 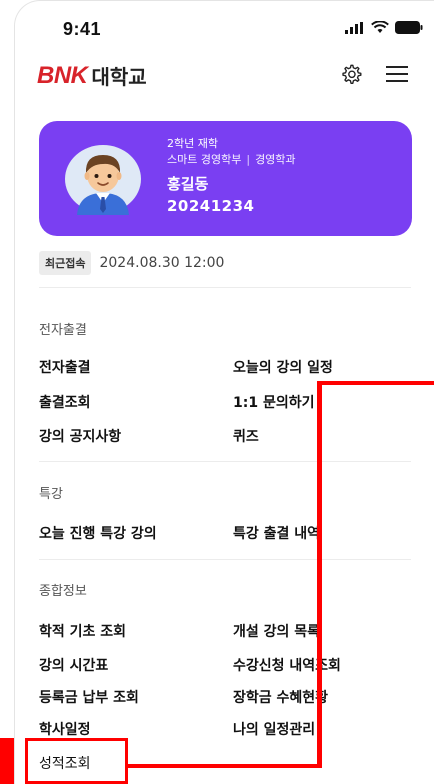 I want to click on menu-item-e-attendance: 전자출결, so click(x=65, y=367).